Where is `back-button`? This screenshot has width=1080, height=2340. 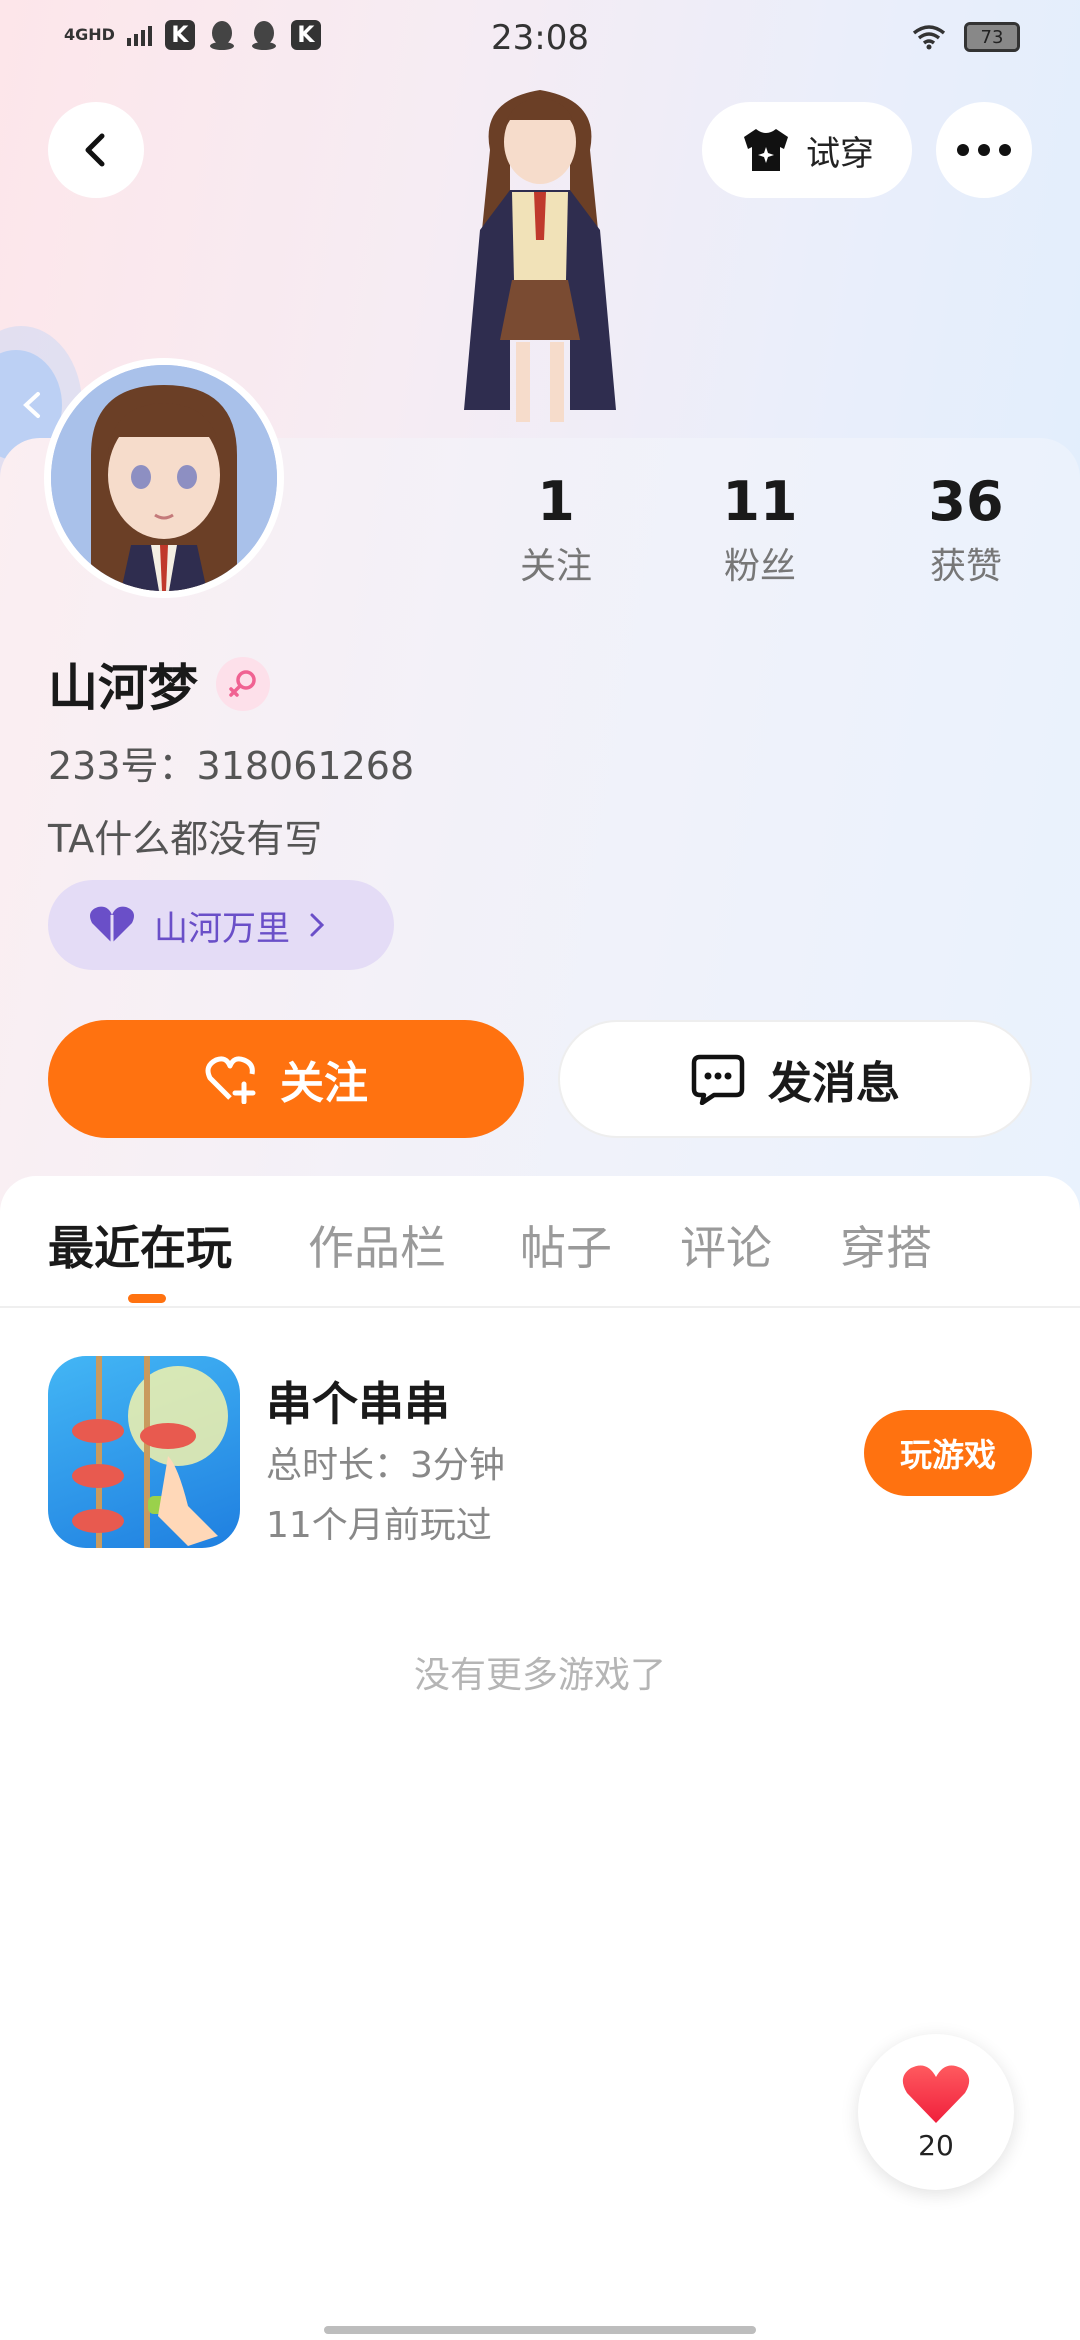
back-button is located at coordinates (96, 150).